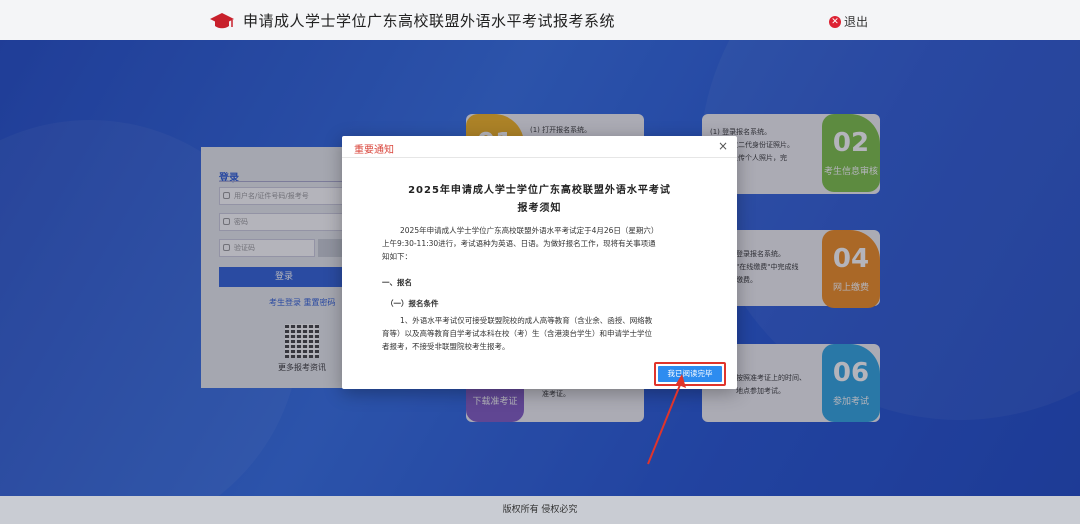 This screenshot has width=1080, height=524. What do you see at coordinates (539, 190) in the screenshot?
I see `doc-title: 2025年申请成人学士学位广东高校联盟外语水平考试` at bounding box center [539, 190].